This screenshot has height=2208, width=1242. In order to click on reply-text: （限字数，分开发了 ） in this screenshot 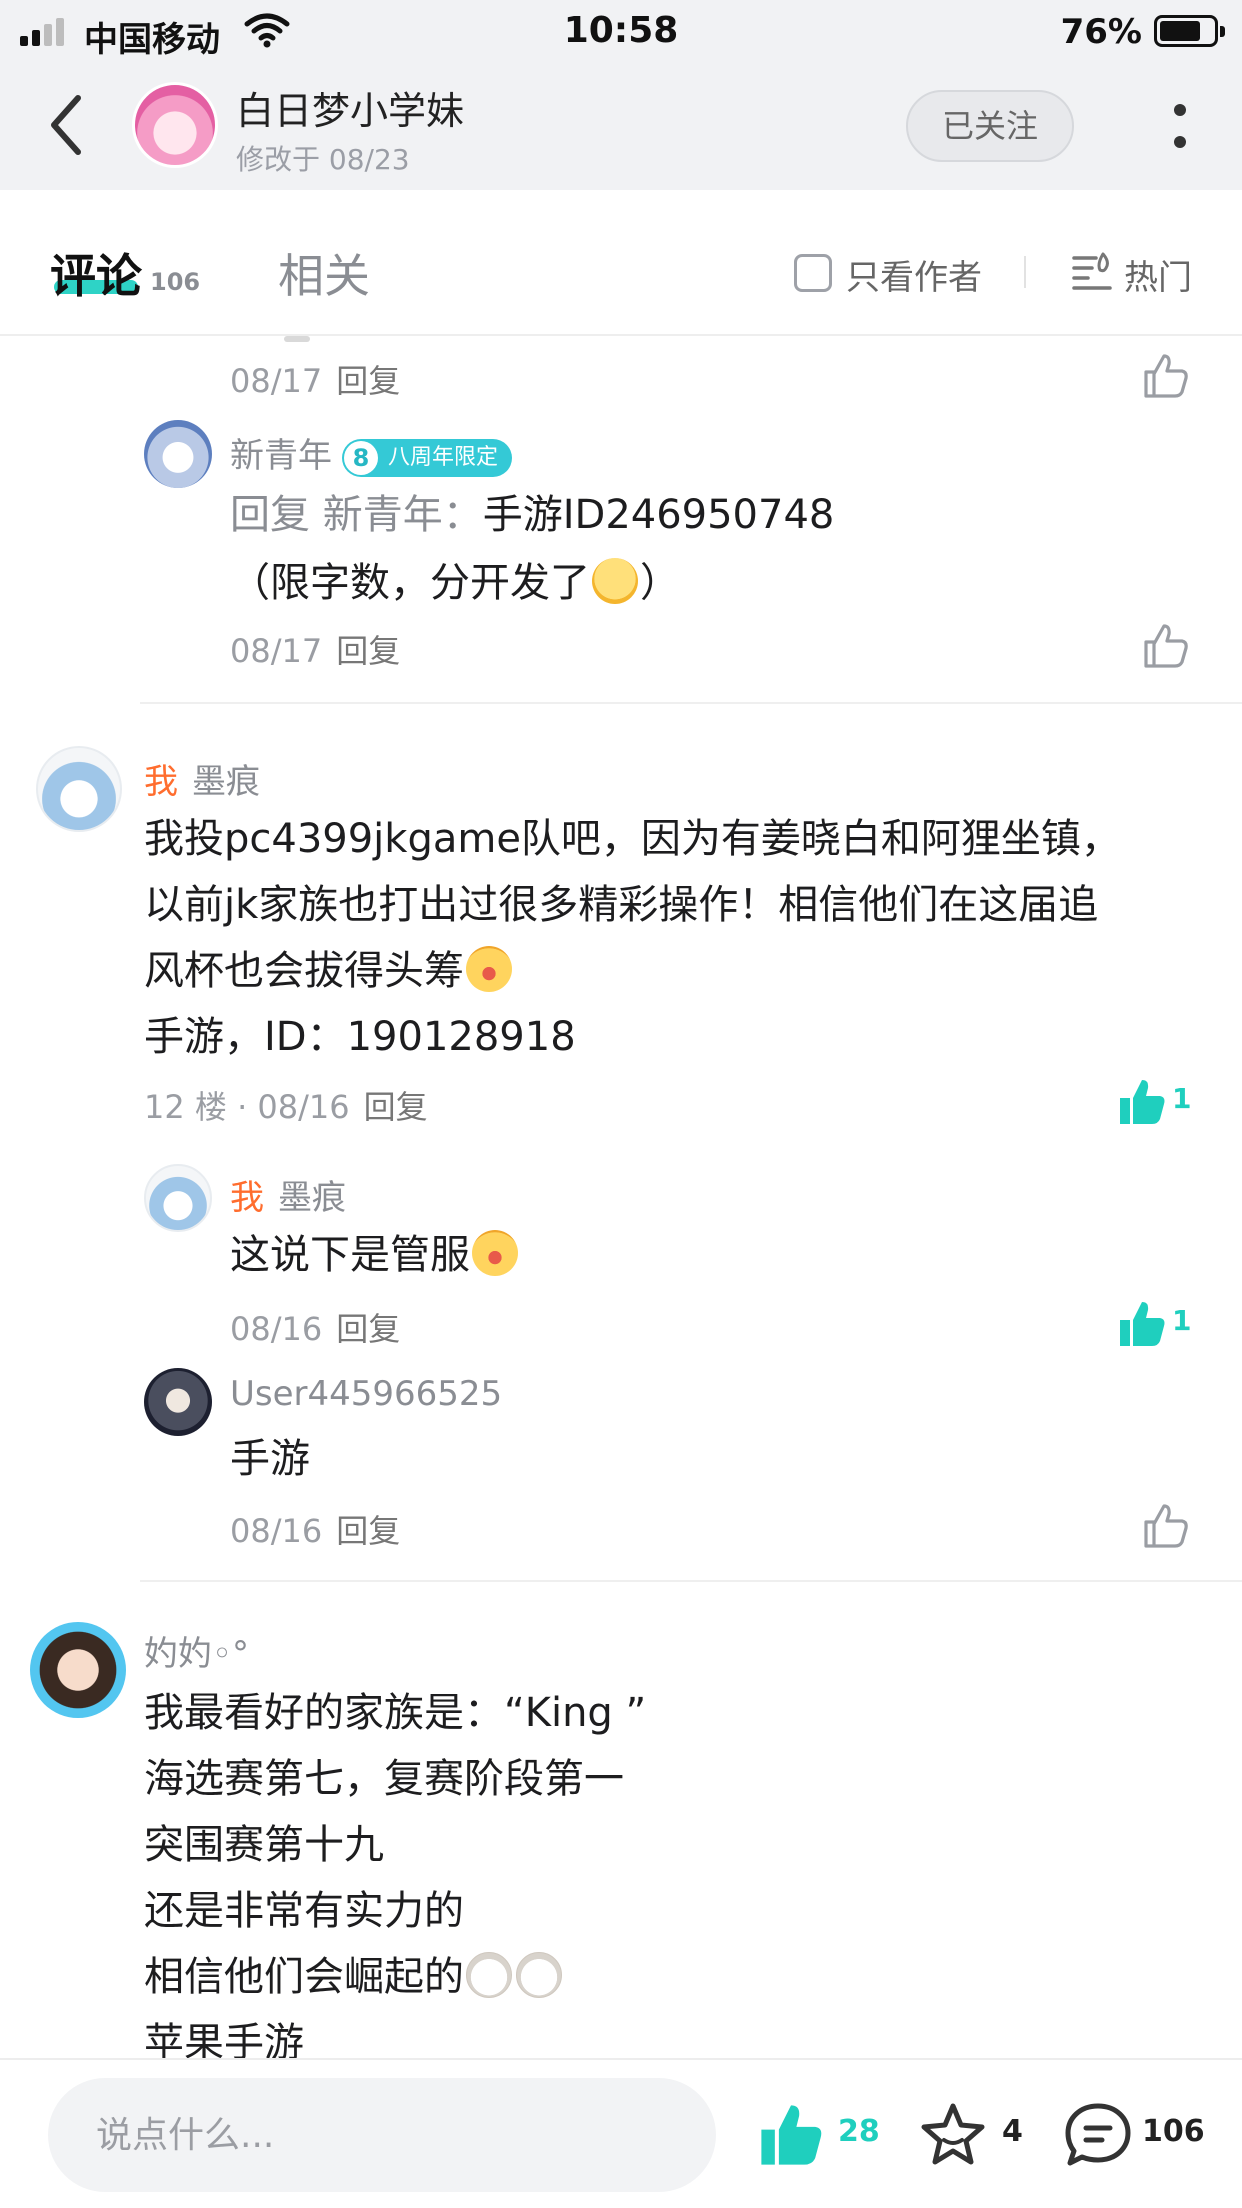, I will do `click(455, 583)`.